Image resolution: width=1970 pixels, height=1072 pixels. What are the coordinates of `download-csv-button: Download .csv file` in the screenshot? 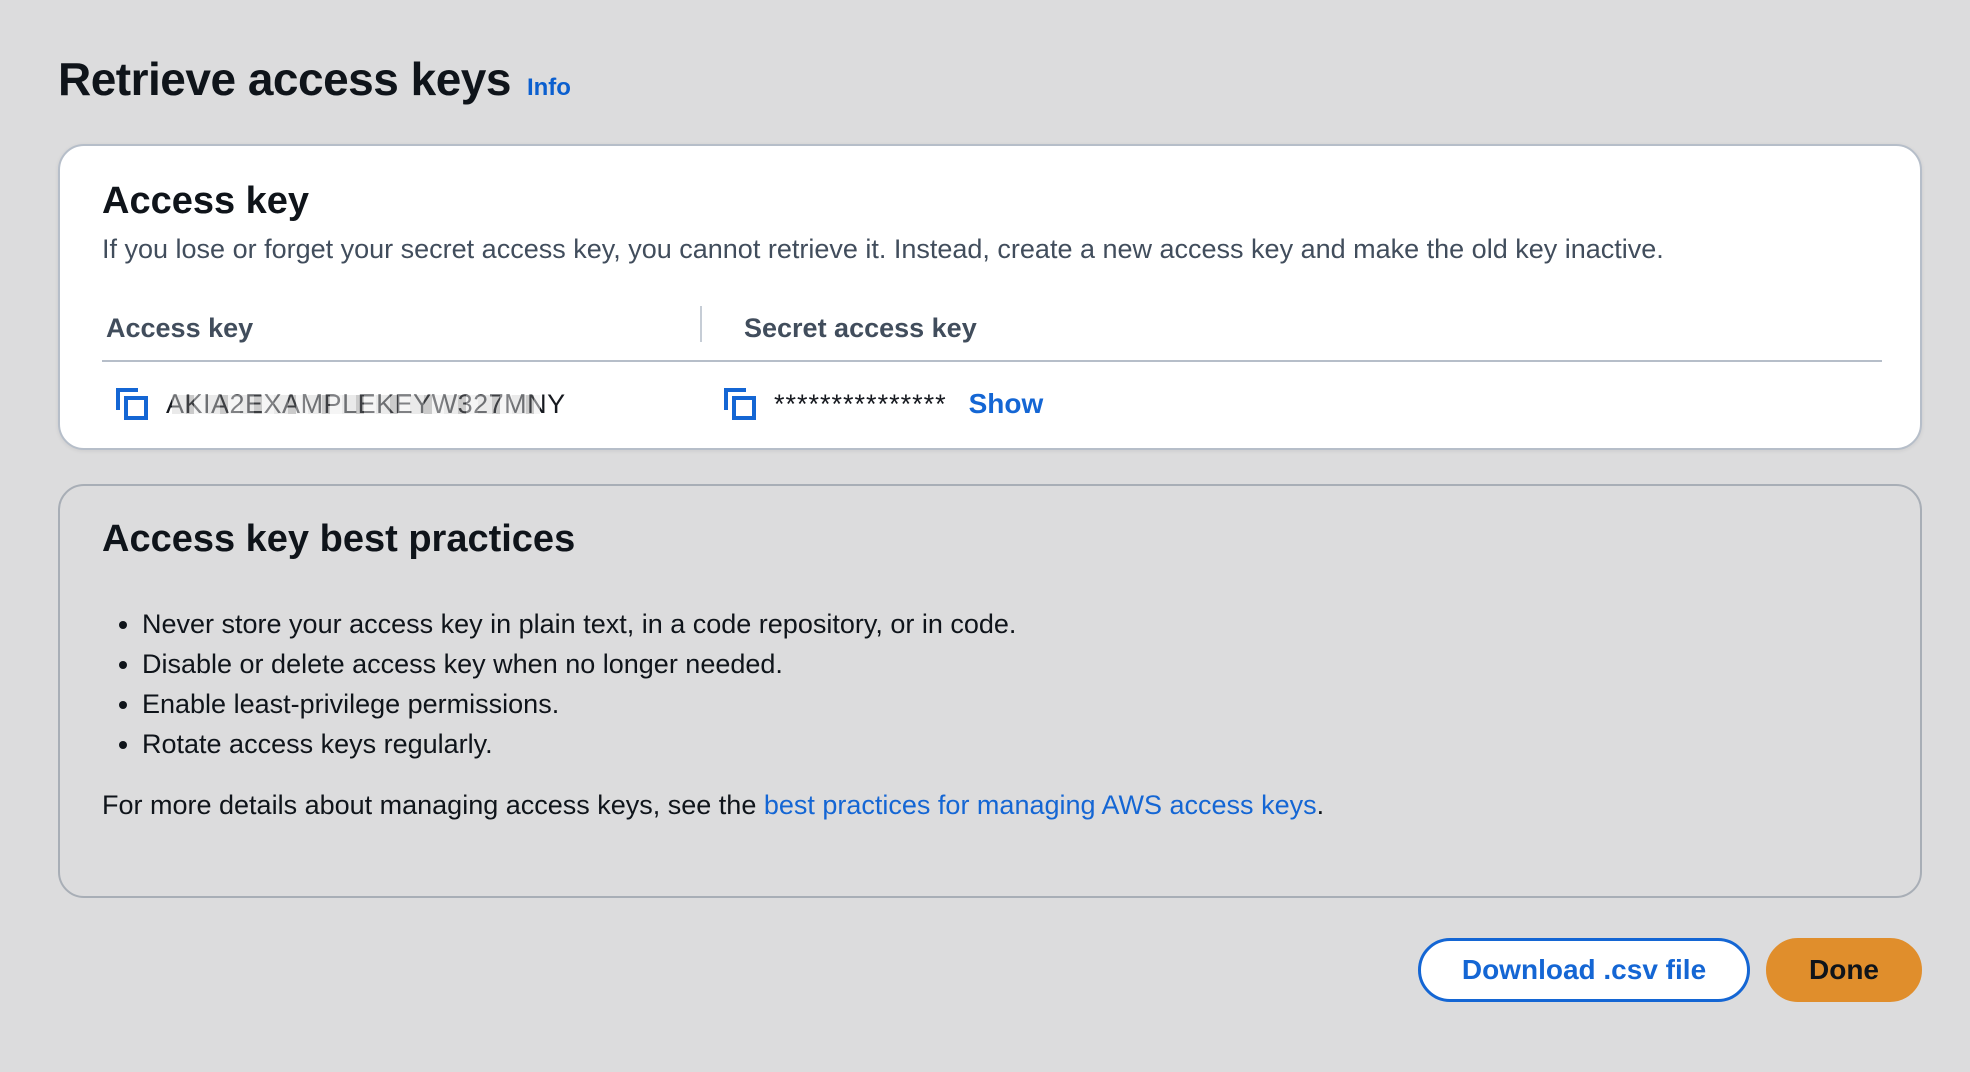 It's located at (1584, 970).